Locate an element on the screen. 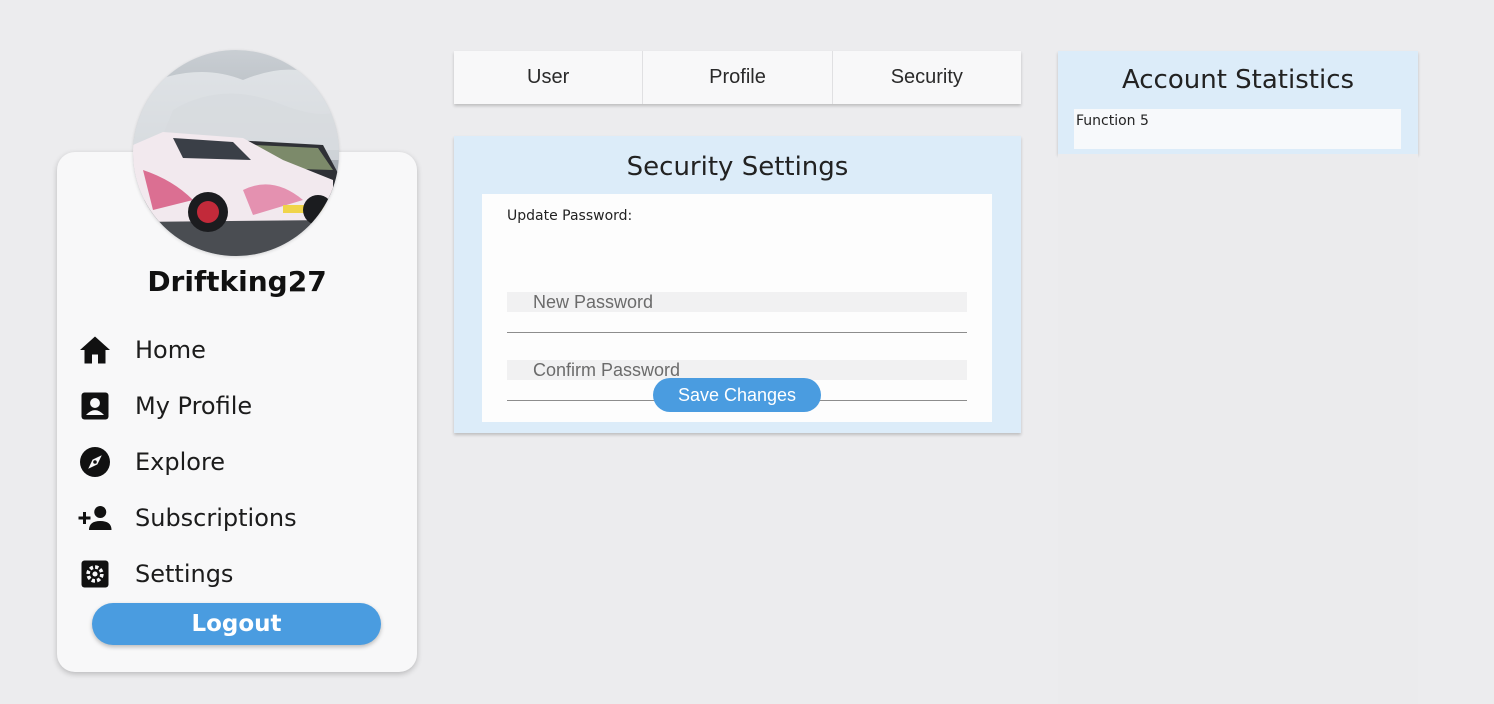 The height and width of the screenshot is (704, 1494). avatar is located at coordinates (236, 153).